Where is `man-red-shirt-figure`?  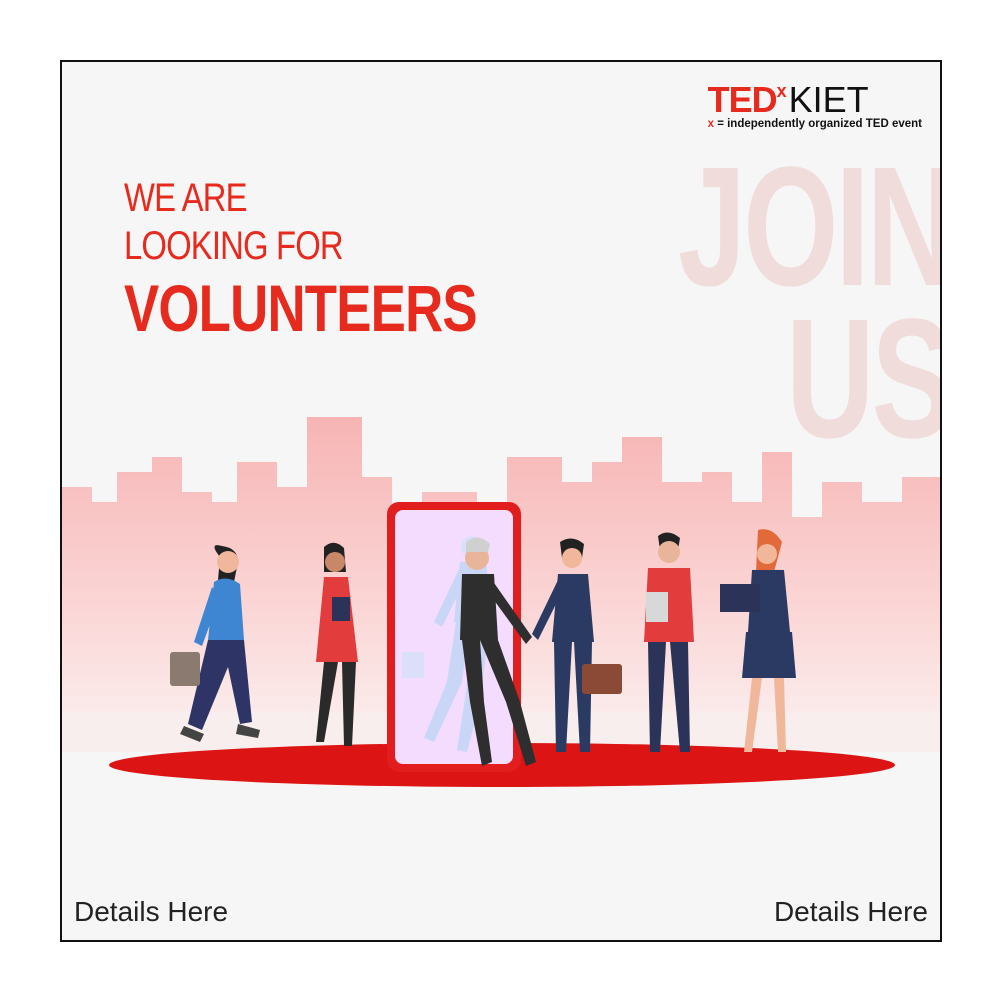
man-red-shirt-figure is located at coordinates (669, 642).